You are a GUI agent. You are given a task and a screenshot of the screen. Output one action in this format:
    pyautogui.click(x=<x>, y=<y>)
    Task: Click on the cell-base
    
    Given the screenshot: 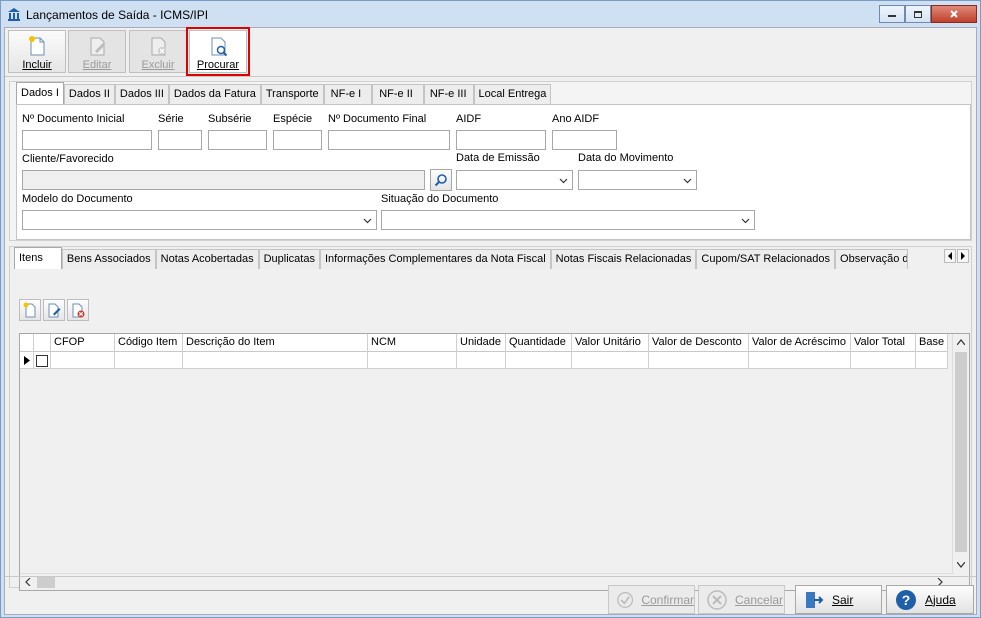 What is the action you would take?
    pyautogui.click(x=932, y=360)
    